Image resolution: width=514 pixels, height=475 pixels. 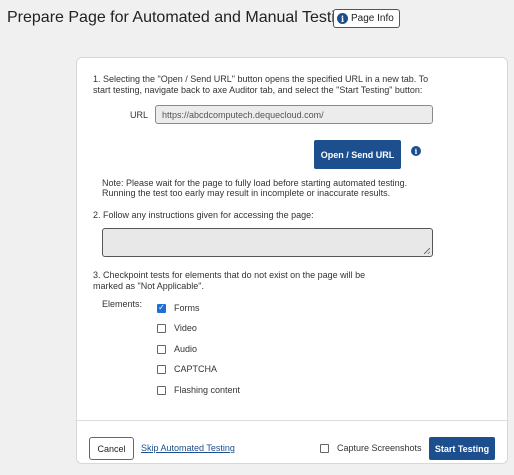 I want to click on open-send-url-button: Open / Send URL, so click(x=357, y=154).